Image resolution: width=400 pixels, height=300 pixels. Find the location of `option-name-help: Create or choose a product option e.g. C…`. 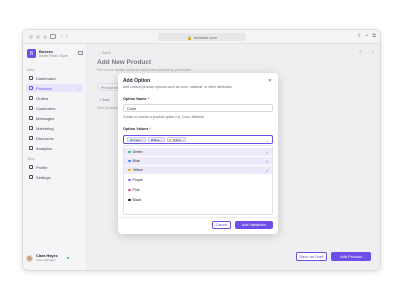

option-name-help: Create or choose a product option e.g. C… is located at coordinates (164, 117).